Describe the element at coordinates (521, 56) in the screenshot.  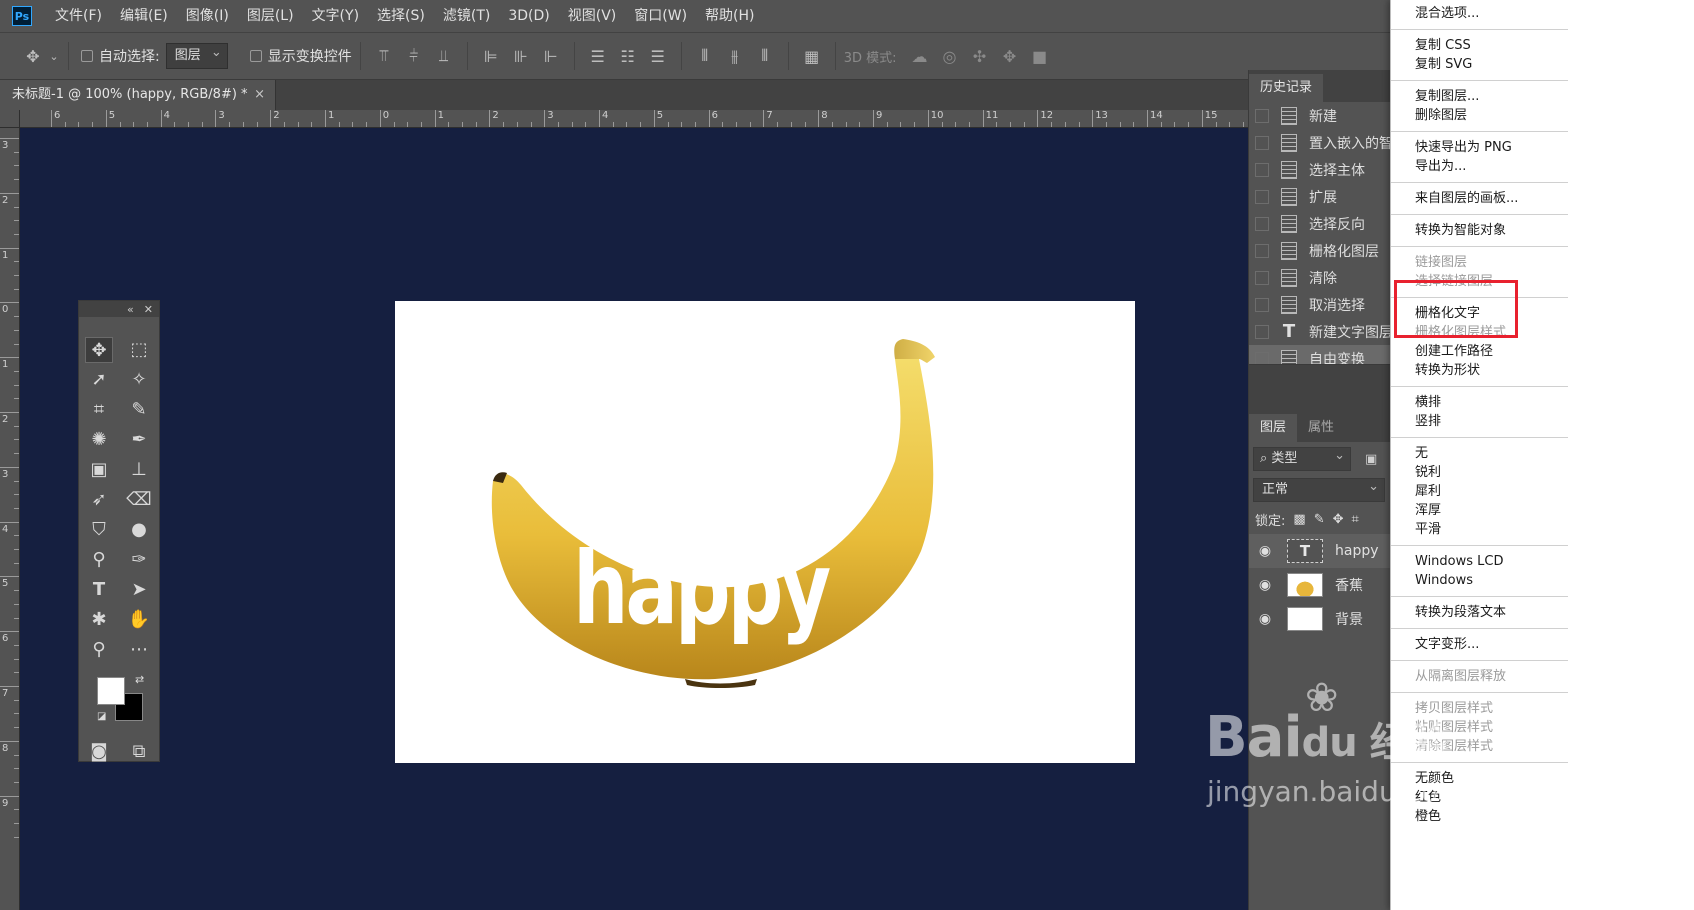
I see `align-horizontal-center-icon: ⊪` at that location.